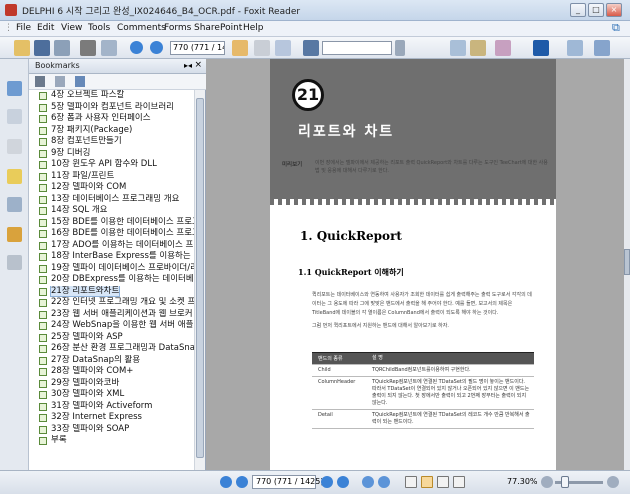  What do you see at coordinates (188, 65) in the screenshot?
I see `panel-options-icon: ▸◂` at bounding box center [188, 65].